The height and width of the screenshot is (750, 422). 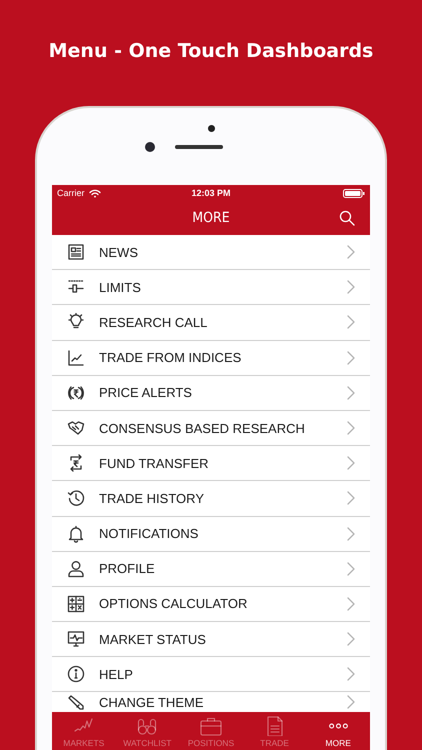 I want to click on rupee-signal-icon, so click(x=76, y=393).